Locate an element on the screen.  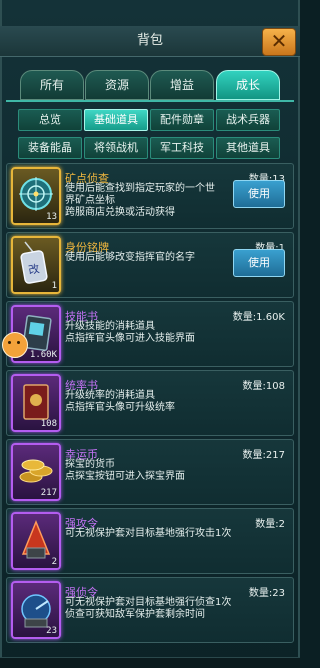
tab-divider is located at coordinates (150, 101).